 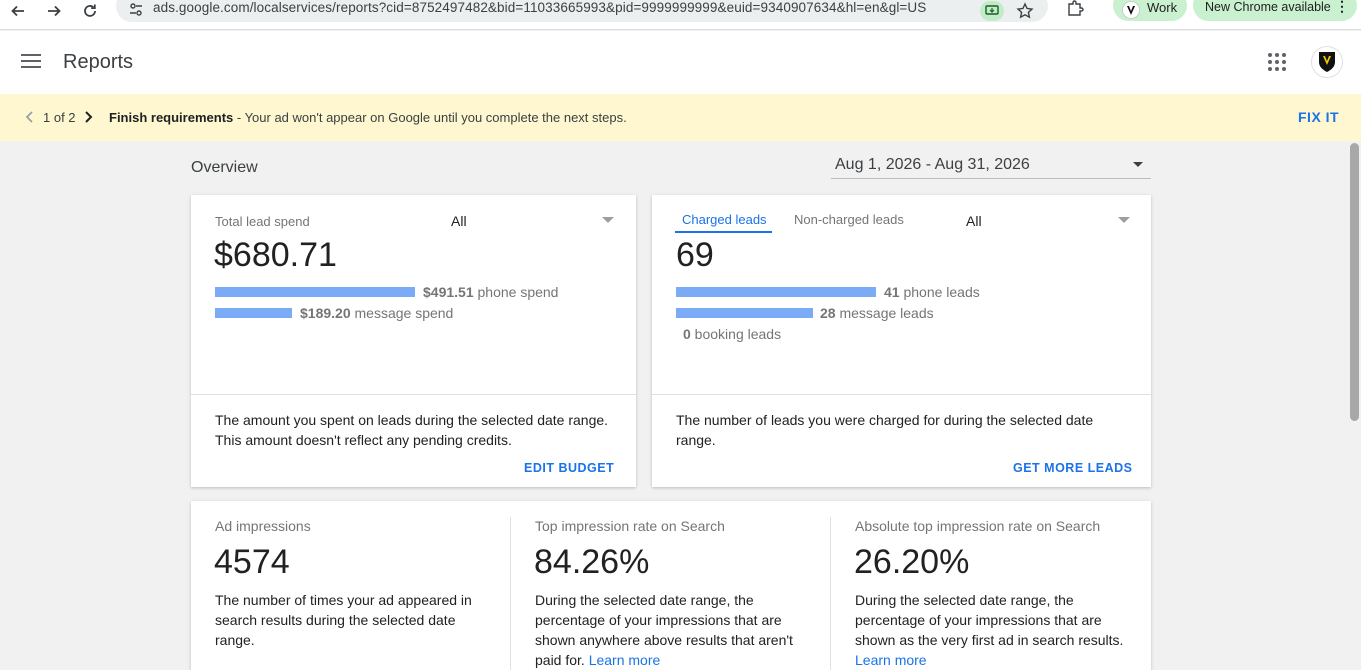 I want to click on bookmark-star-icon, so click(x=1025, y=11).